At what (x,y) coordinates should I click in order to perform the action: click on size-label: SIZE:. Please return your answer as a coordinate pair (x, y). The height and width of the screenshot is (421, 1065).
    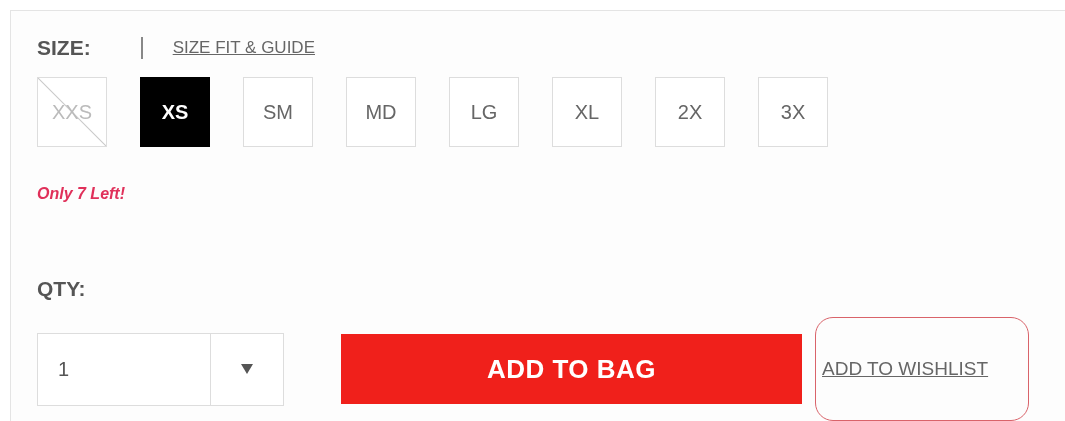
    Looking at the image, I should click on (64, 48).